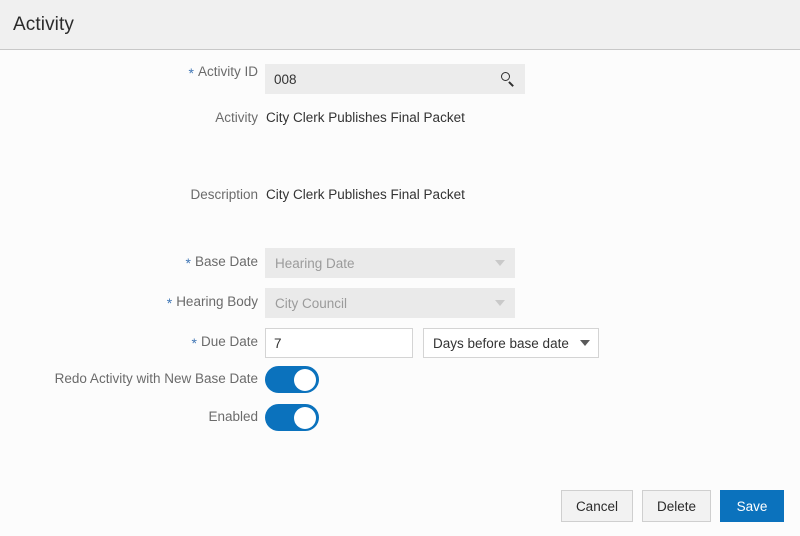 The image size is (800, 536). I want to click on hearing-body-select: City Council, so click(390, 303).